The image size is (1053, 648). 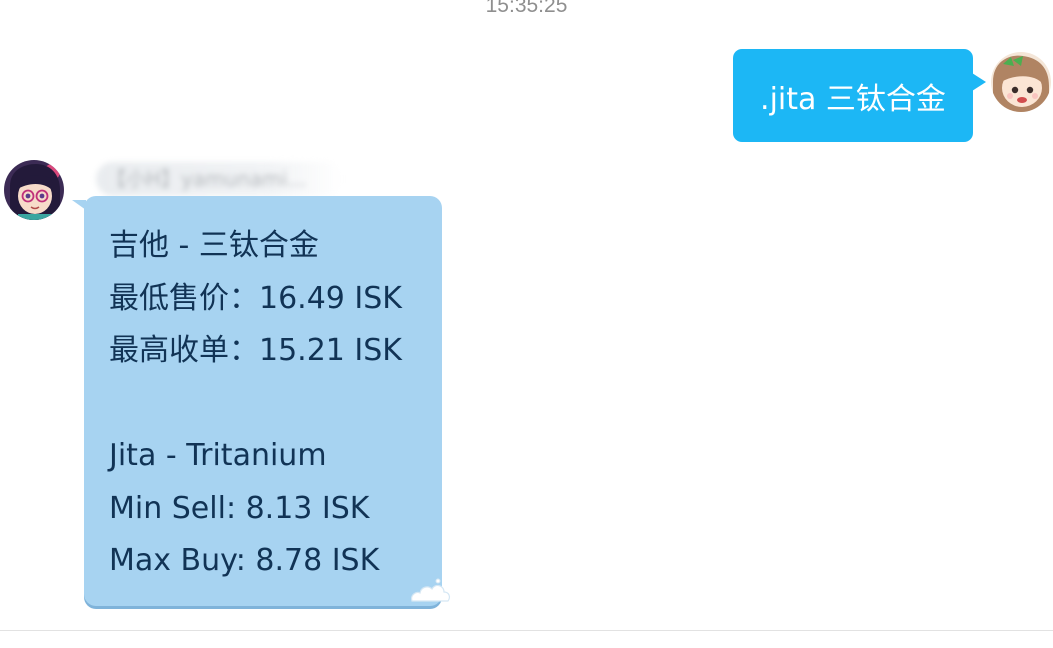 What do you see at coordinates (218, 455) in the screenshot?
I see `message-line: Jita - Tritanium` at bounding box center [218, 455].